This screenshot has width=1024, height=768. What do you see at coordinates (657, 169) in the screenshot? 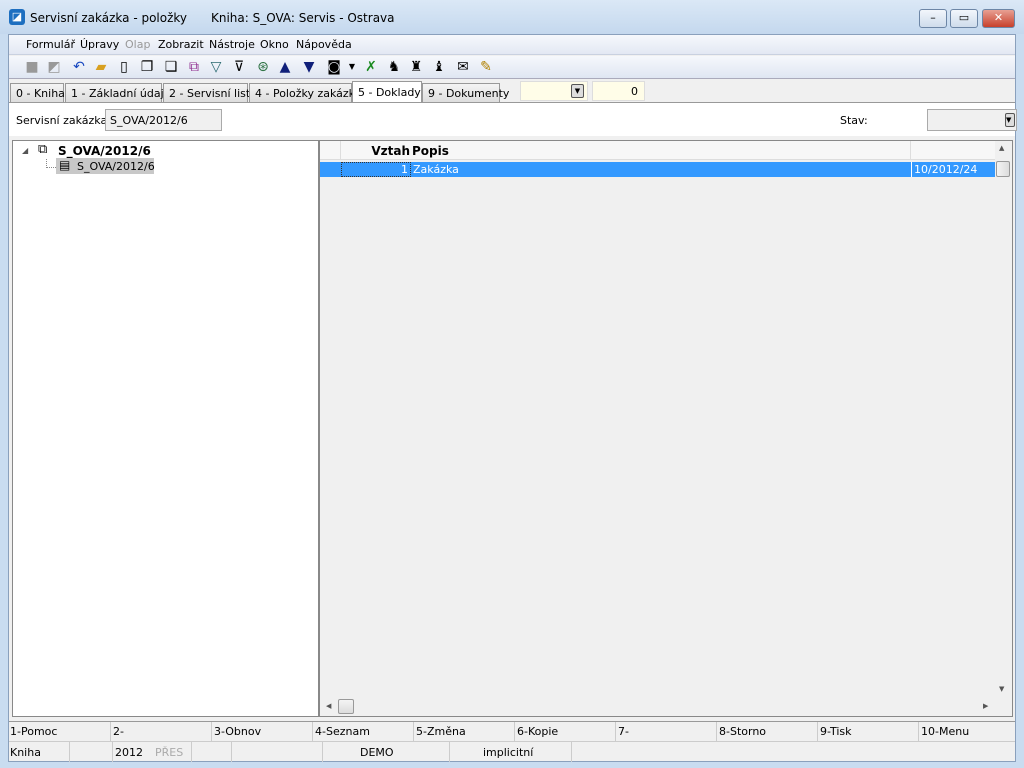
I see `table-row: 1 Zakázka 10/2012/24` at bounding box center [657, 169].